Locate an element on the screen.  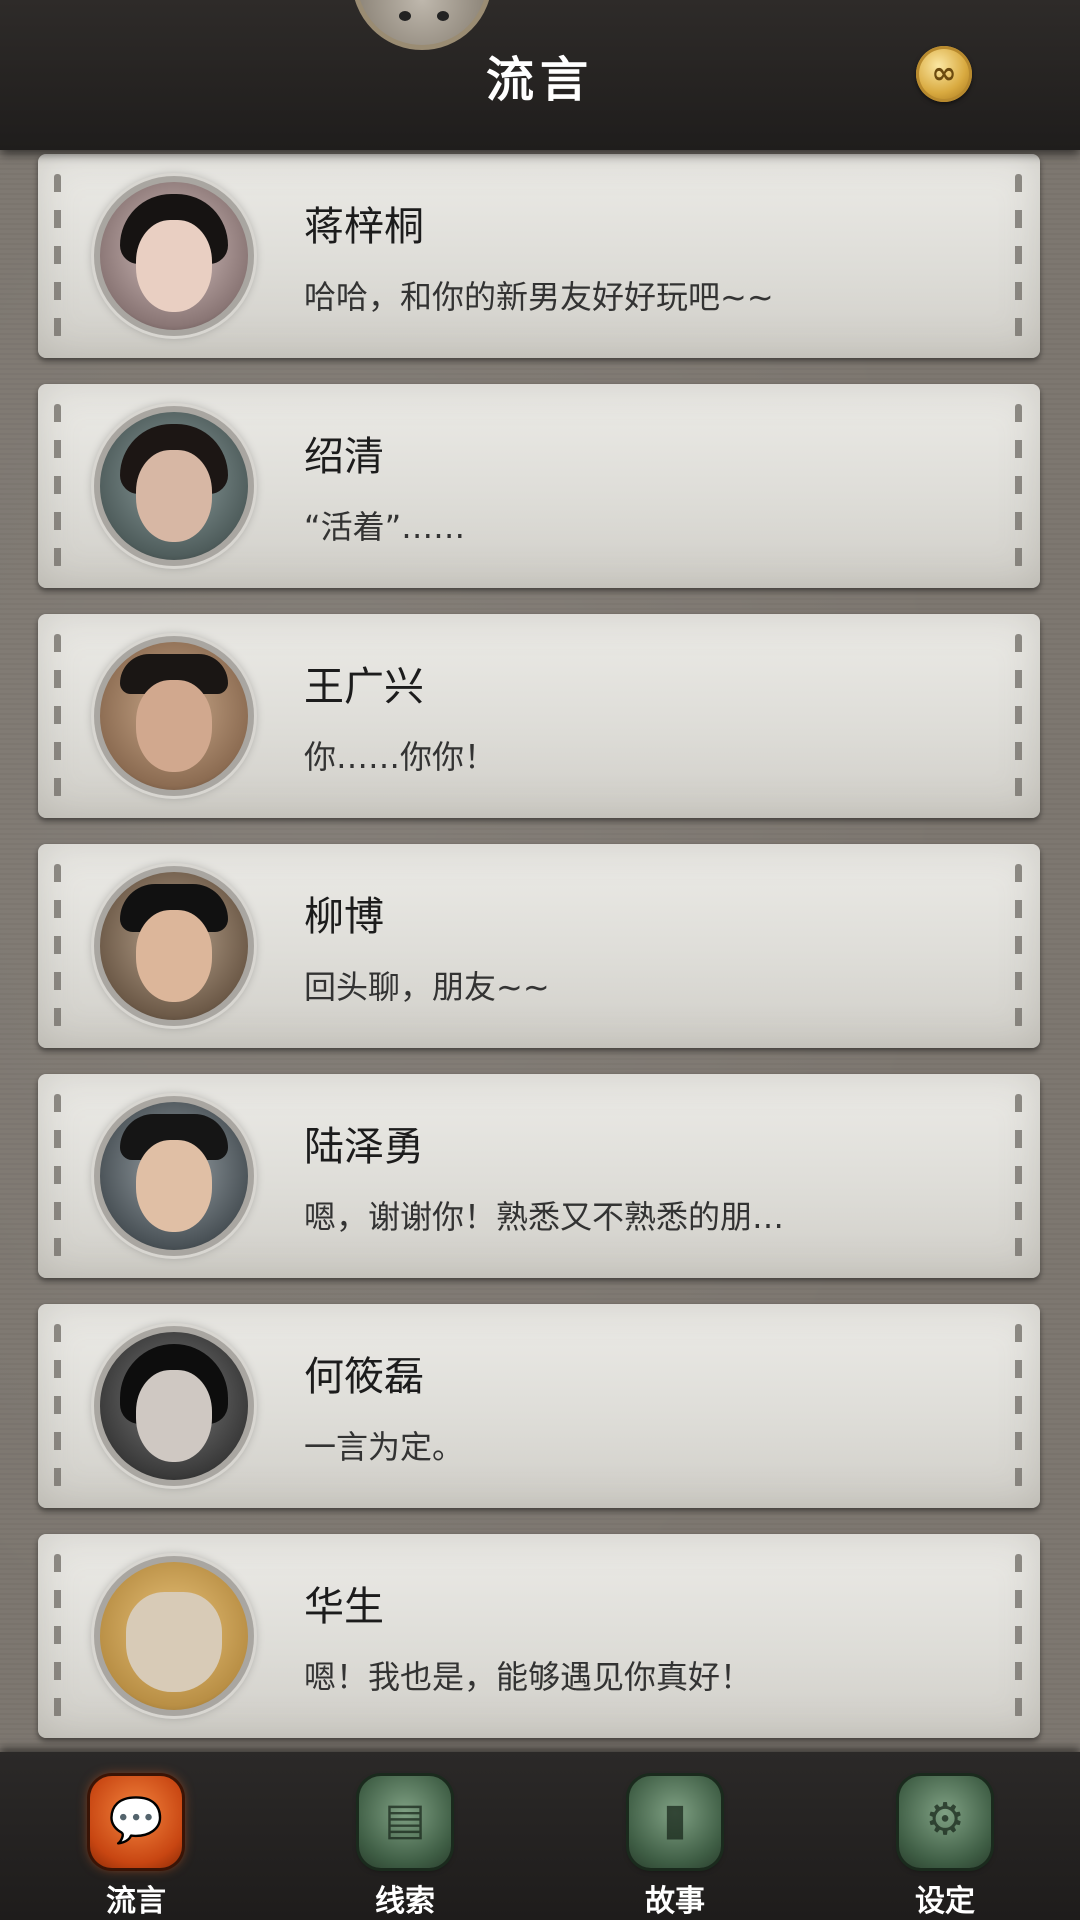
tab-settings: ⚙ 设定 is located at coordinates (945, 1848).